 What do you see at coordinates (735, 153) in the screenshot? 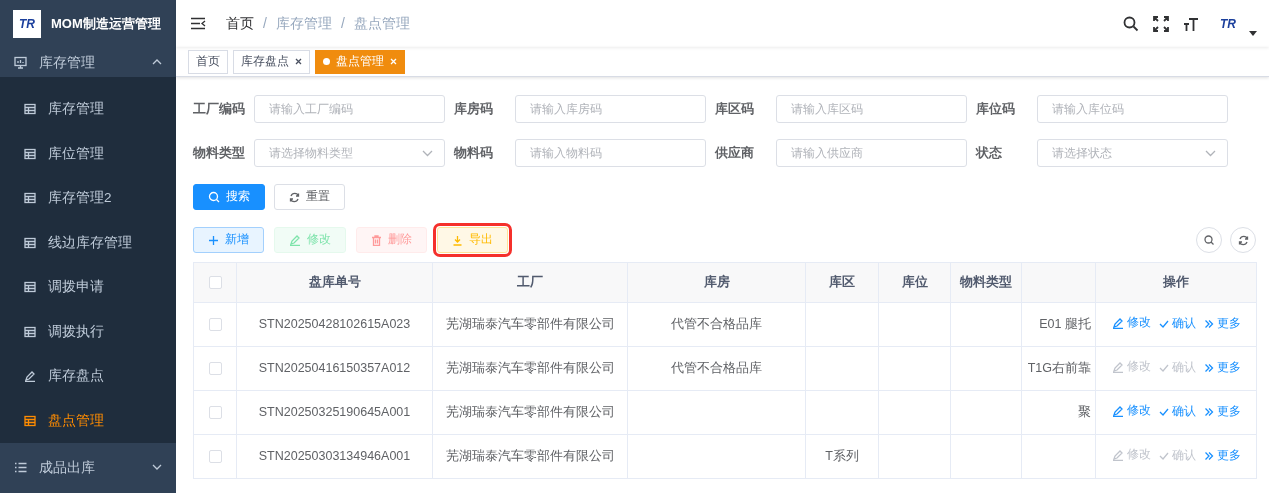
I see `field-label: 供应商` at bounding box center [735, 153].